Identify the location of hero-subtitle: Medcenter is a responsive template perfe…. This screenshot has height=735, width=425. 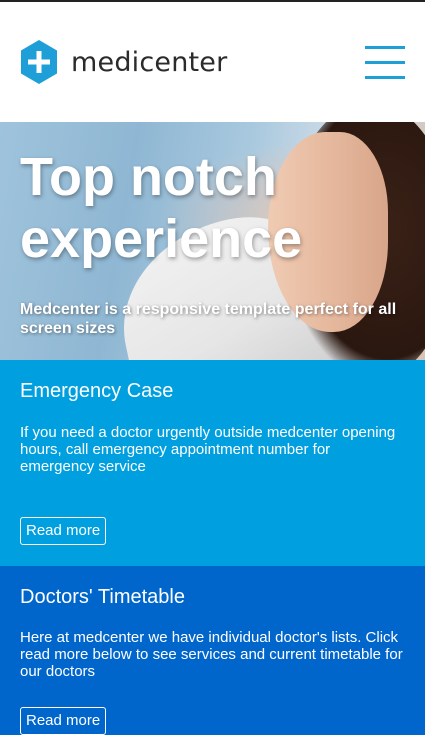
(208, 319).